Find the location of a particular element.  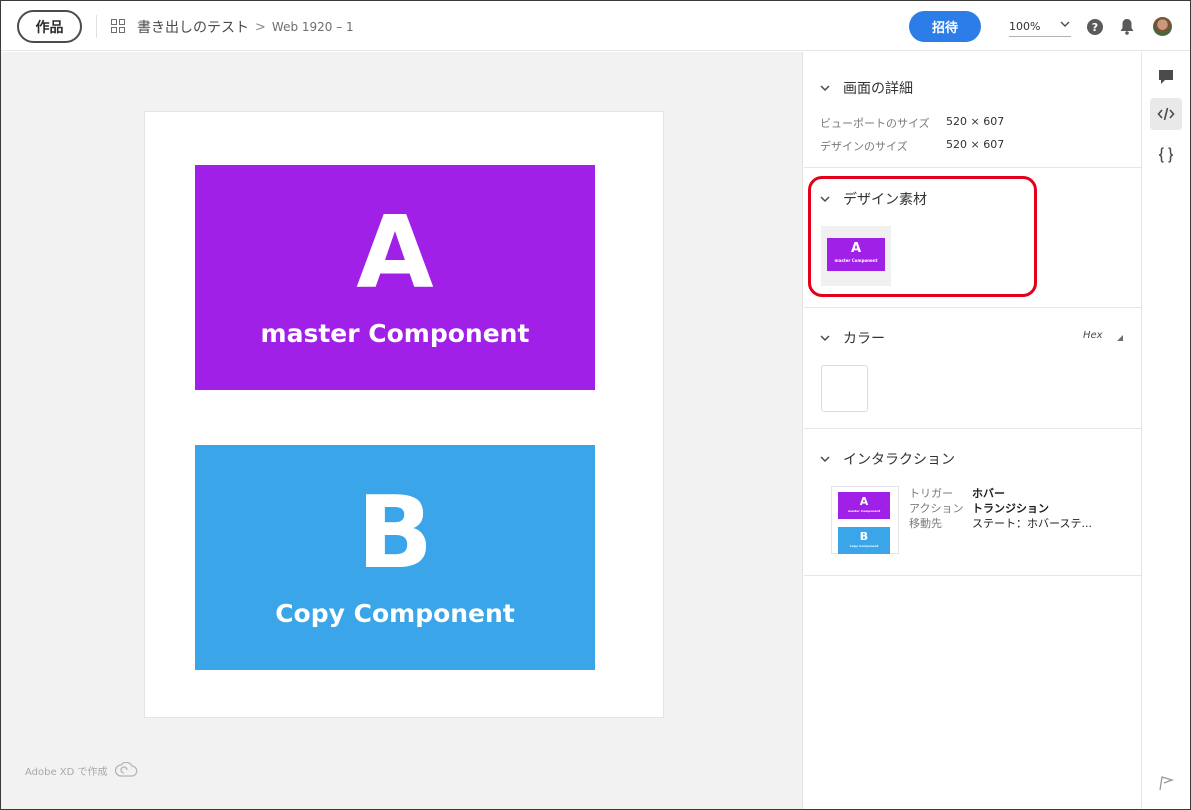

interaction-thumb-a: A master Component is located at coordinates (864, 505).